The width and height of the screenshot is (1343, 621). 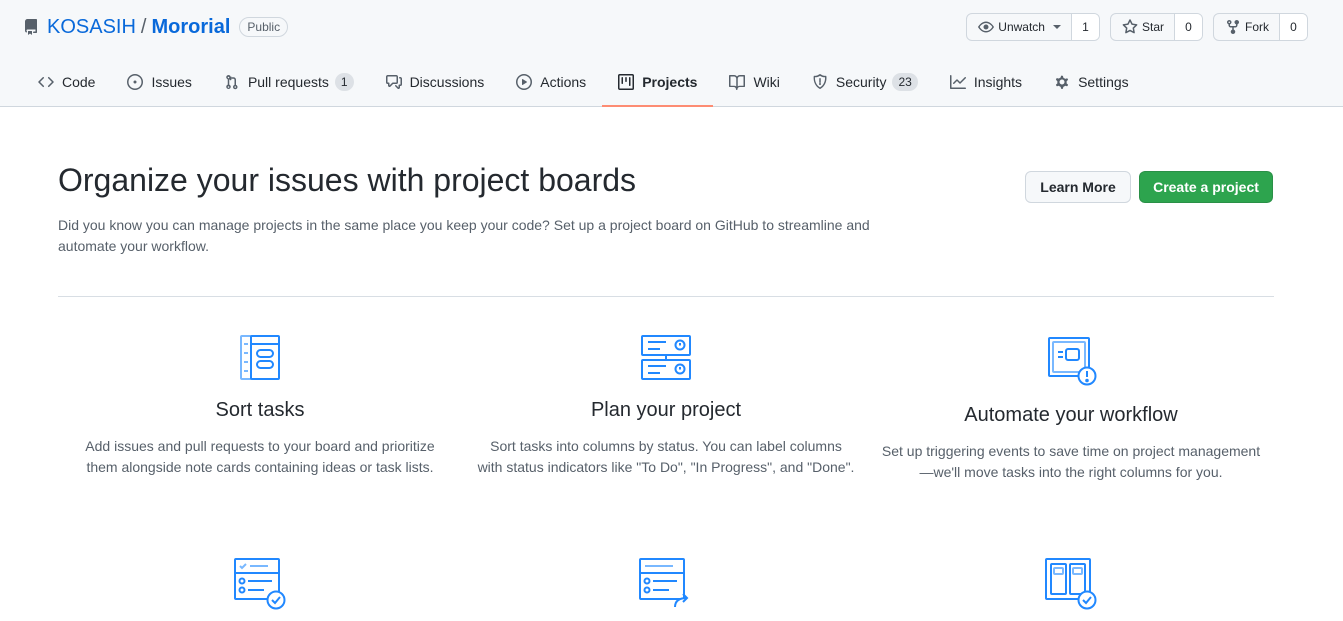 I want to click on tab-label: Security, so click(x=861, y=82).